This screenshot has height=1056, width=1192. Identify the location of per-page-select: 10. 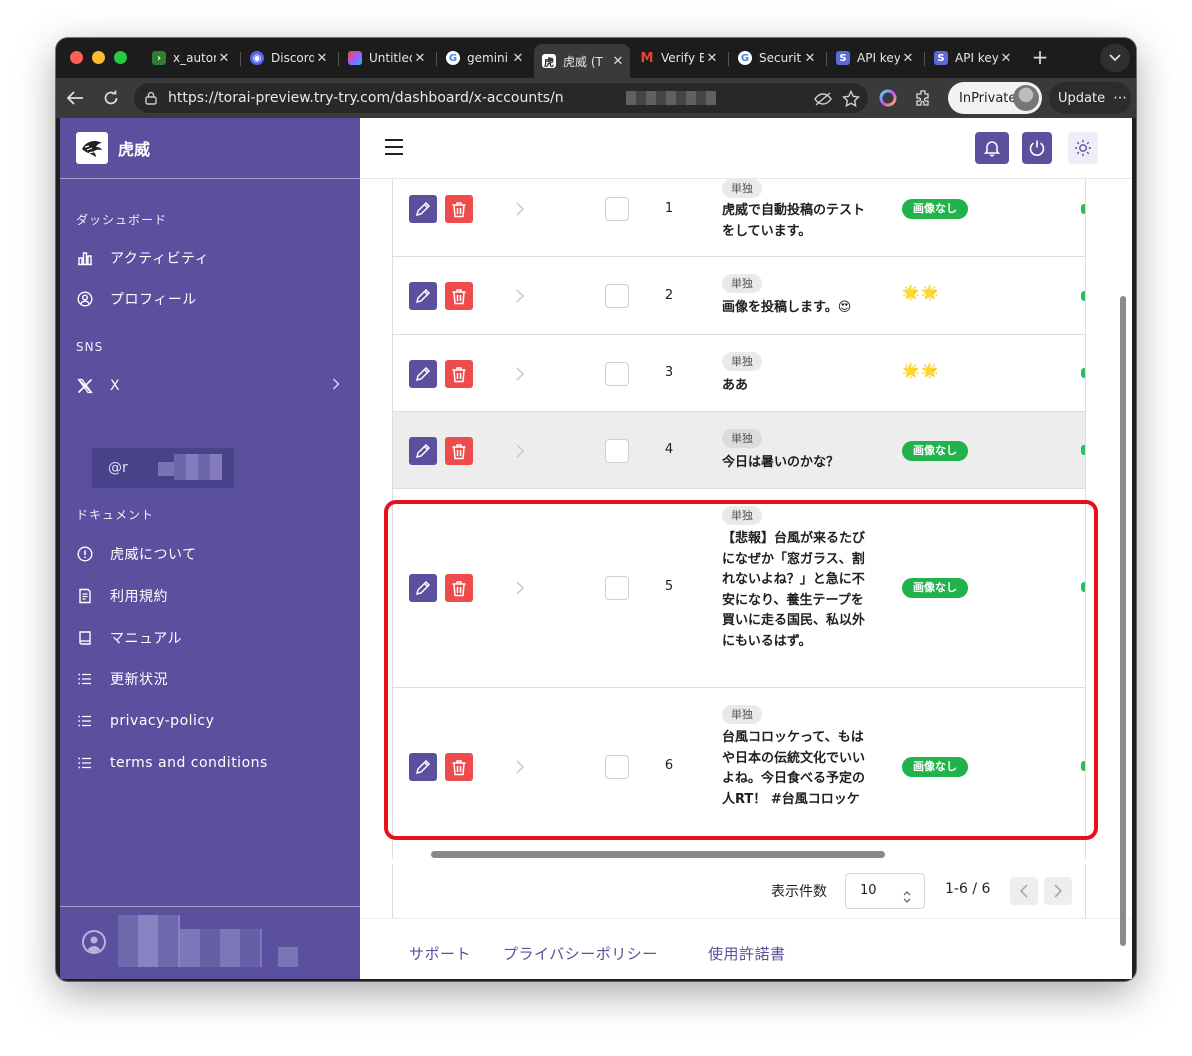
(885, 891).